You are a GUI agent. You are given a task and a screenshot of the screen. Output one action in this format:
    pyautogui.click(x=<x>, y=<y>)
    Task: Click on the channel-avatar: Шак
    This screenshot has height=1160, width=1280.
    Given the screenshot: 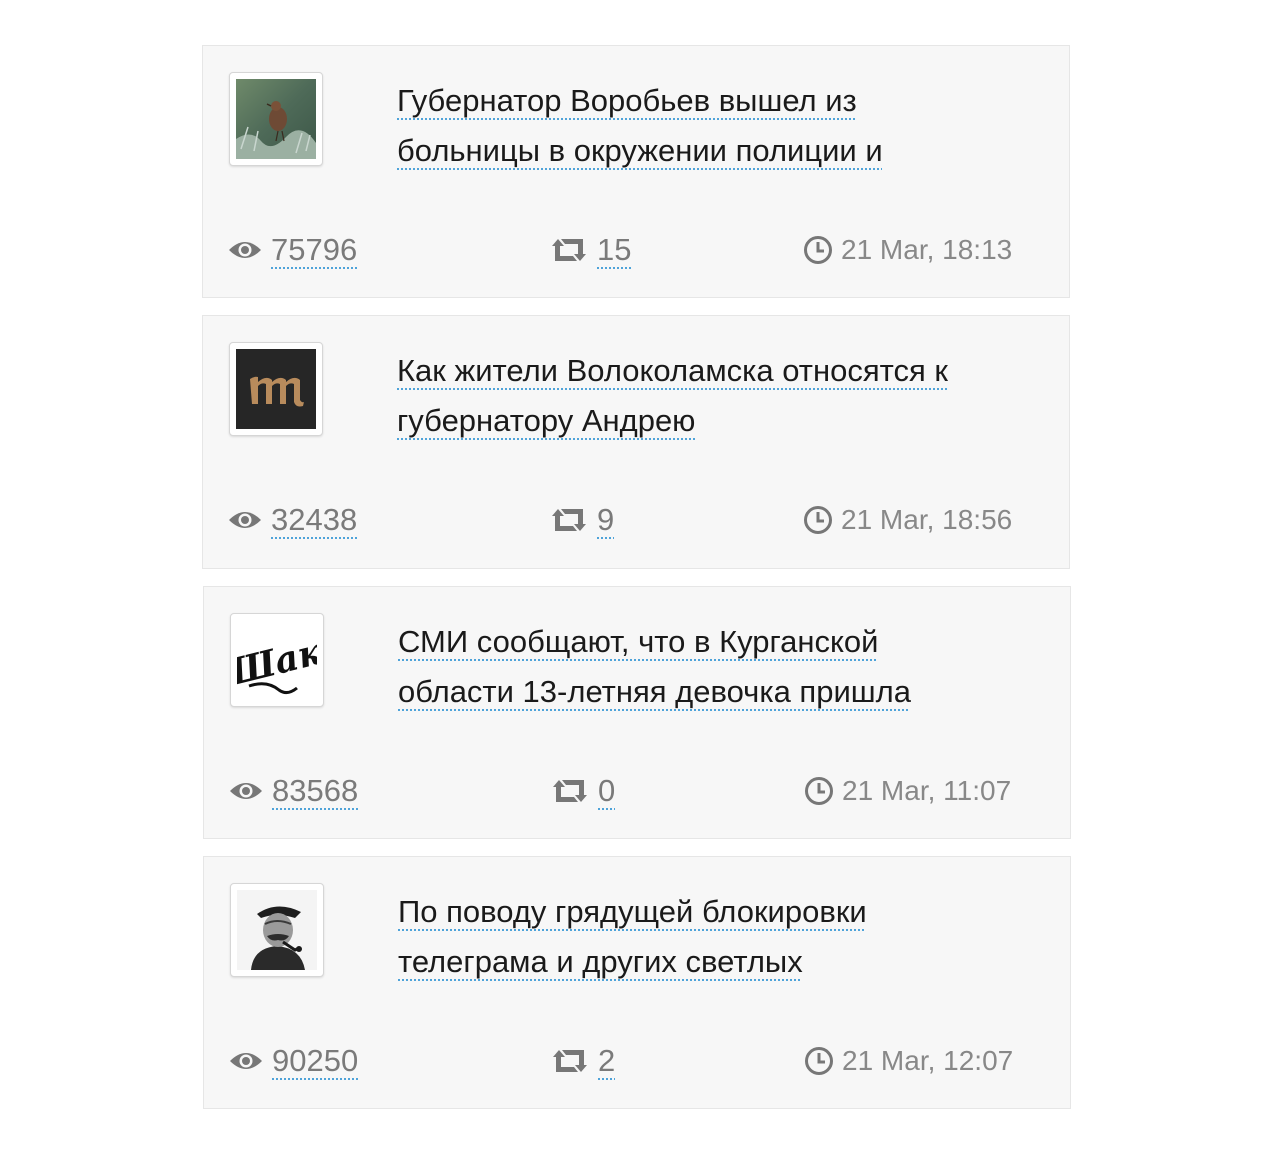 What is the action you would take?
    pyautogui.click(x=277, y=660)
    